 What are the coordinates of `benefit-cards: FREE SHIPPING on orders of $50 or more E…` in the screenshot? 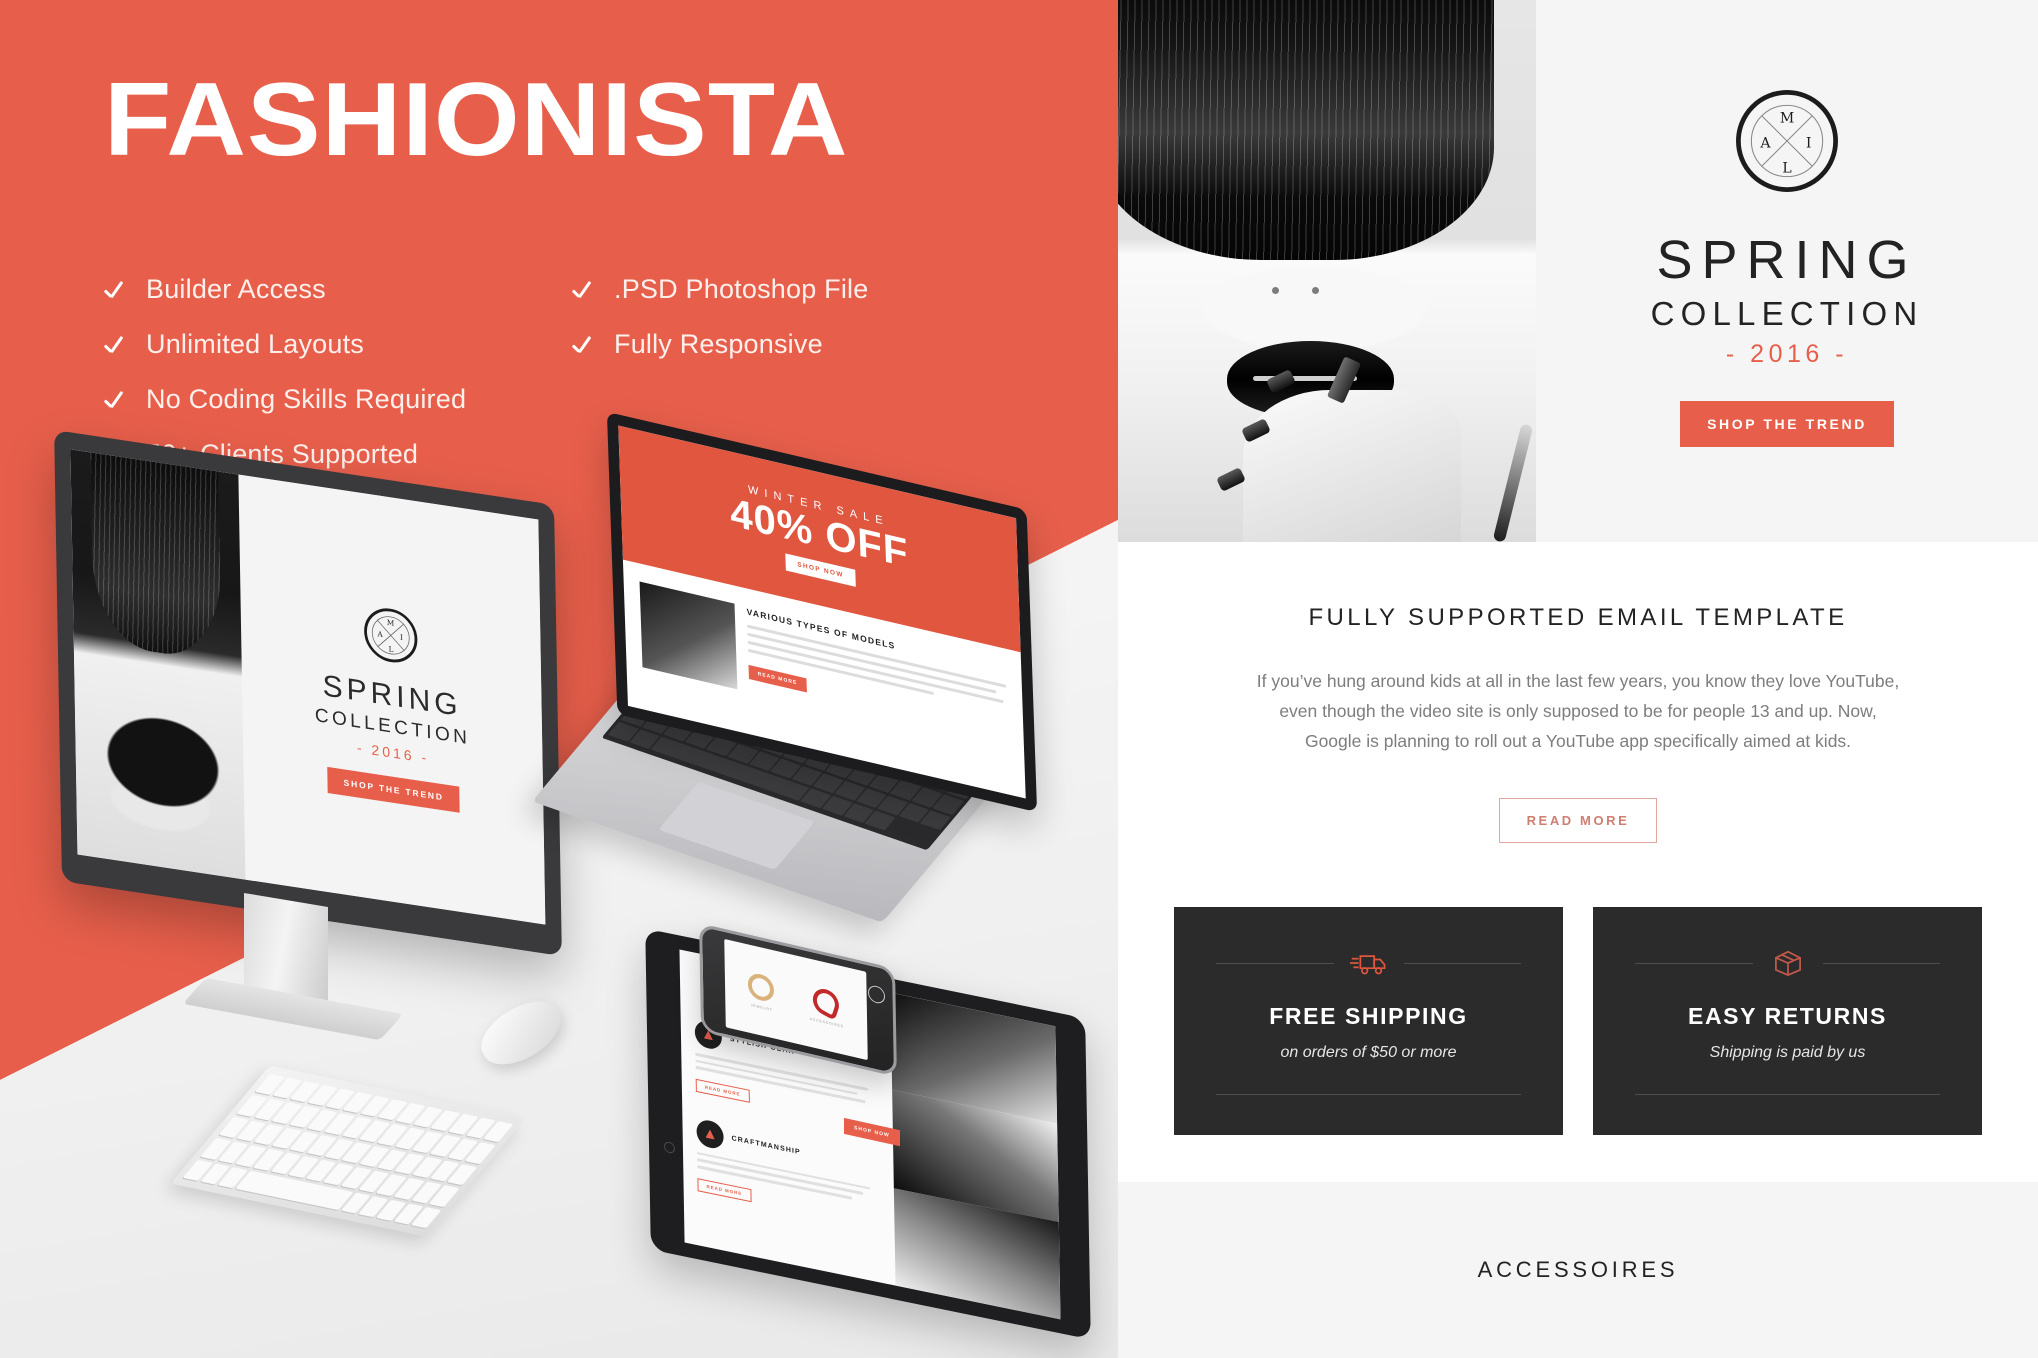 It's located at (1578, 1021).